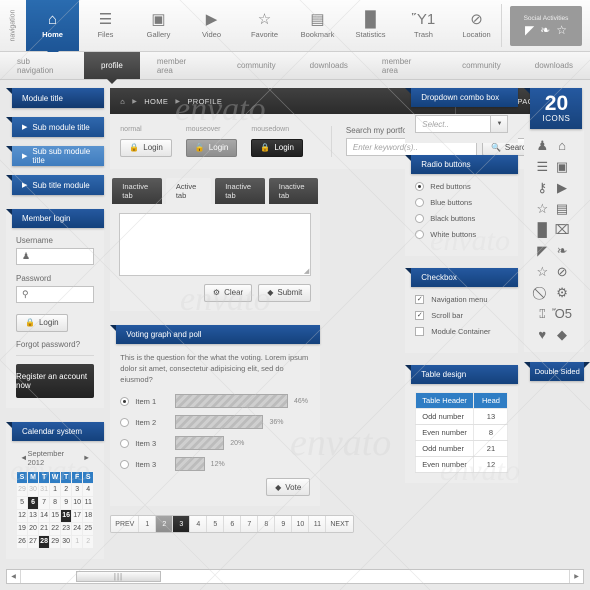  What do you see at coordinates (461, 234) in the screenshot?
I see `radio-option: White buttons` at bounding box center [461, 234].